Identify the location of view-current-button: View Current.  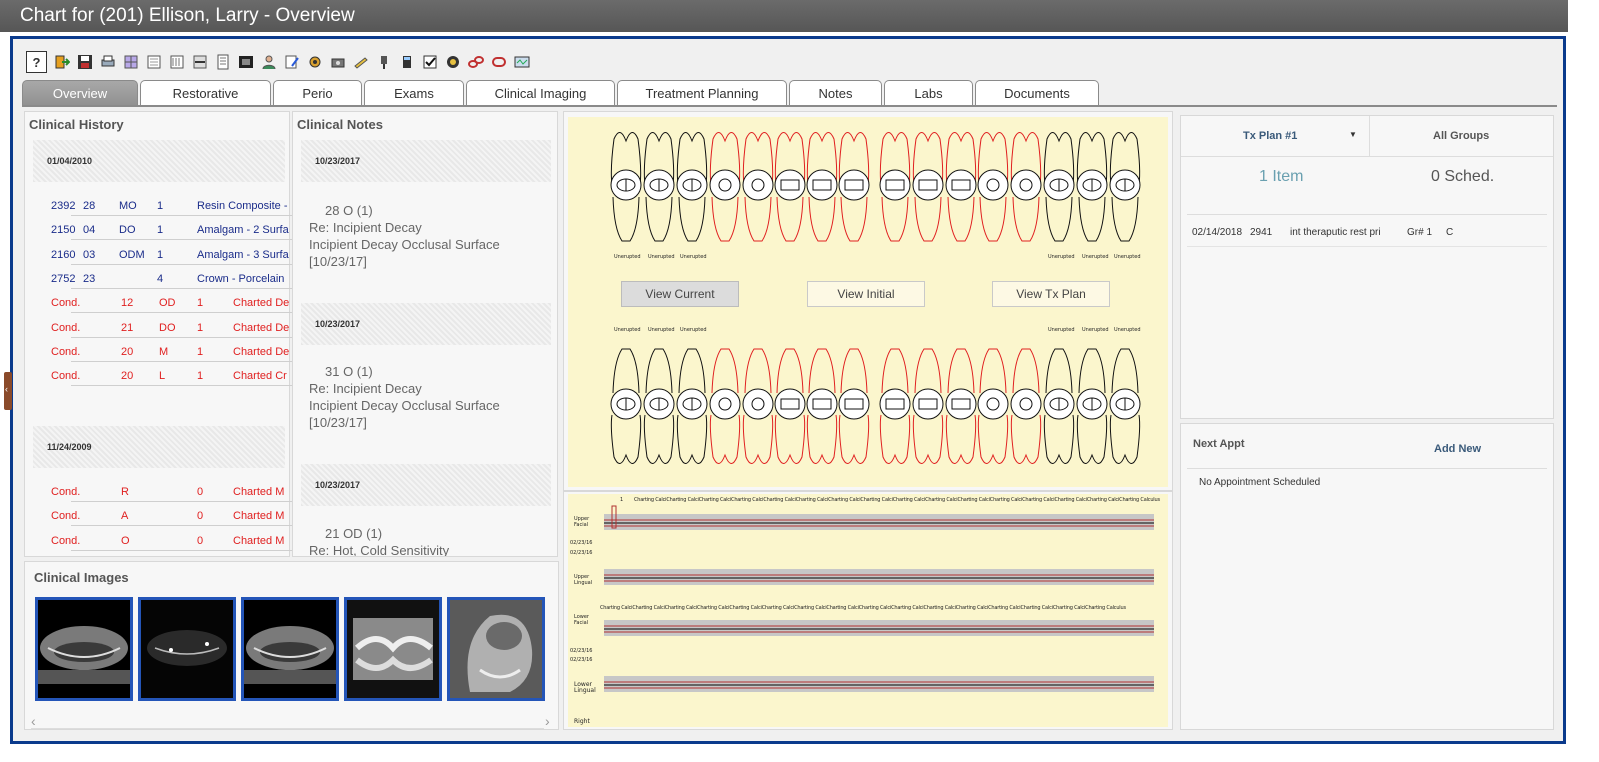
(680, 294).